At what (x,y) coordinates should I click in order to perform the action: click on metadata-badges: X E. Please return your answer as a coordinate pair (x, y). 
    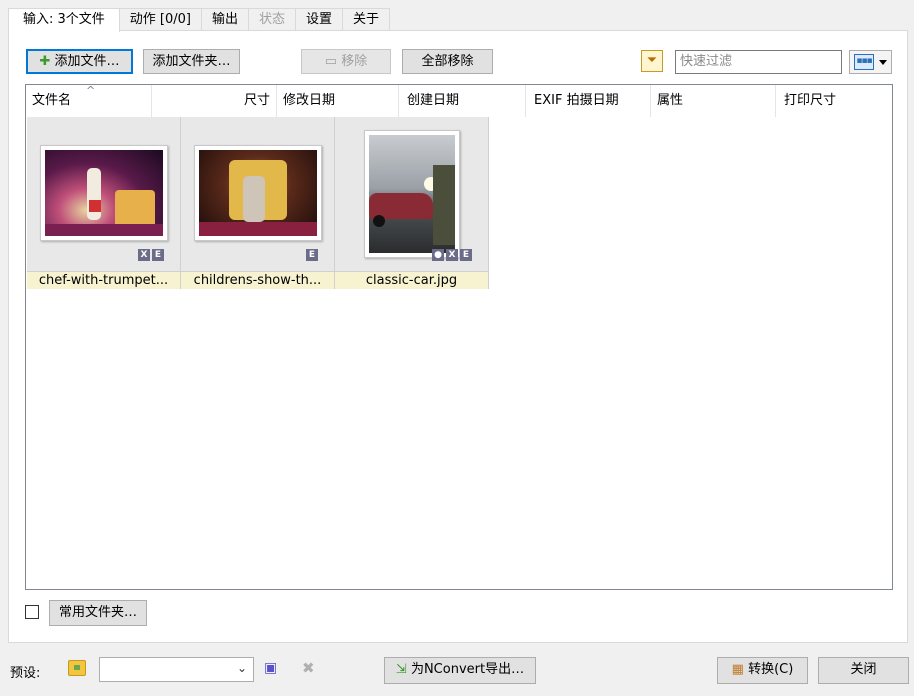
    Looking at the image, I should click on (151, 255).